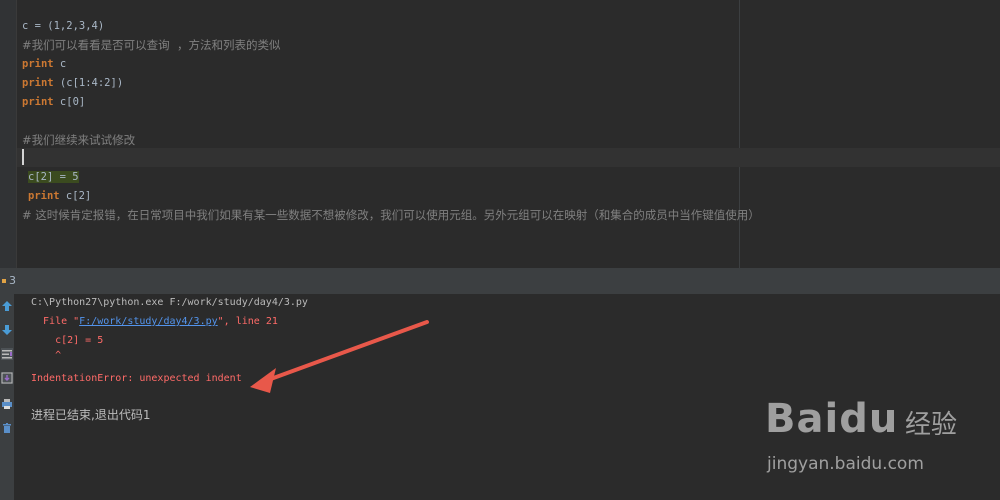 Image resolution: width=1000 pixels, height=500 pixels. What do you see at coordinates (832, 419) in the screenshot?
I see `watermark-brand: Baidu` at bounding box center [832, 419].